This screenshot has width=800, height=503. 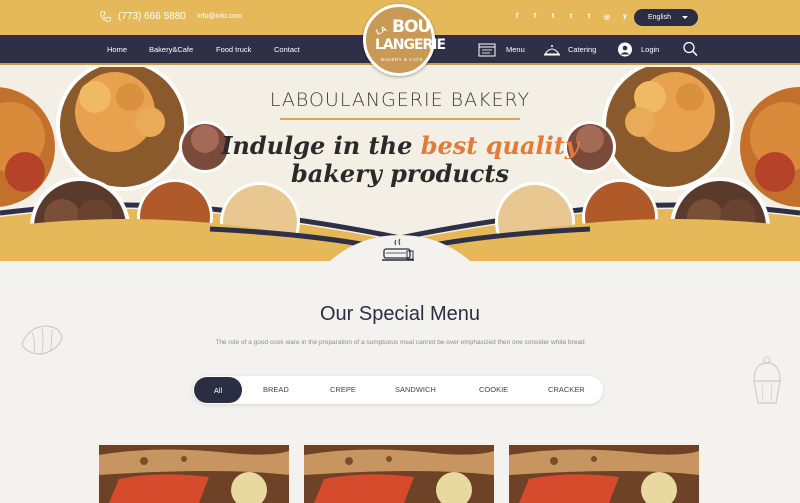 I want to click on cupcake-icon, so click(x=767, y=380).